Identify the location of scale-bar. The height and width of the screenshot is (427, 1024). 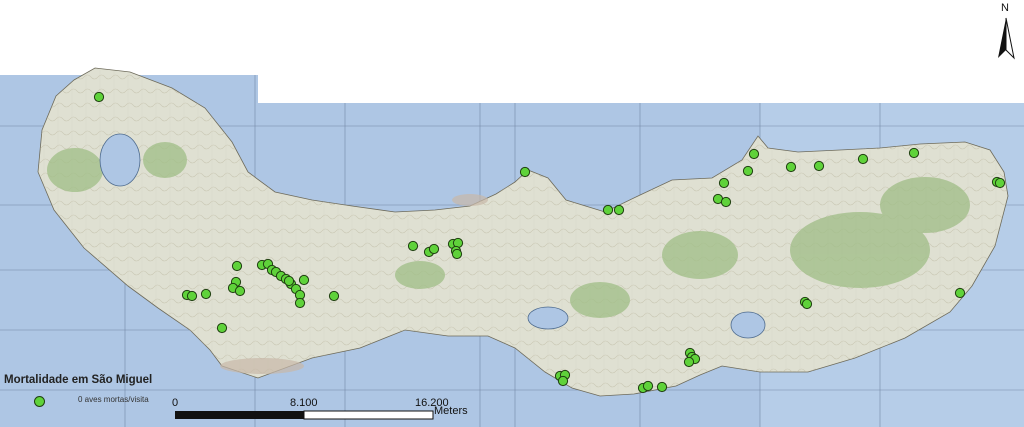
(304, 415).